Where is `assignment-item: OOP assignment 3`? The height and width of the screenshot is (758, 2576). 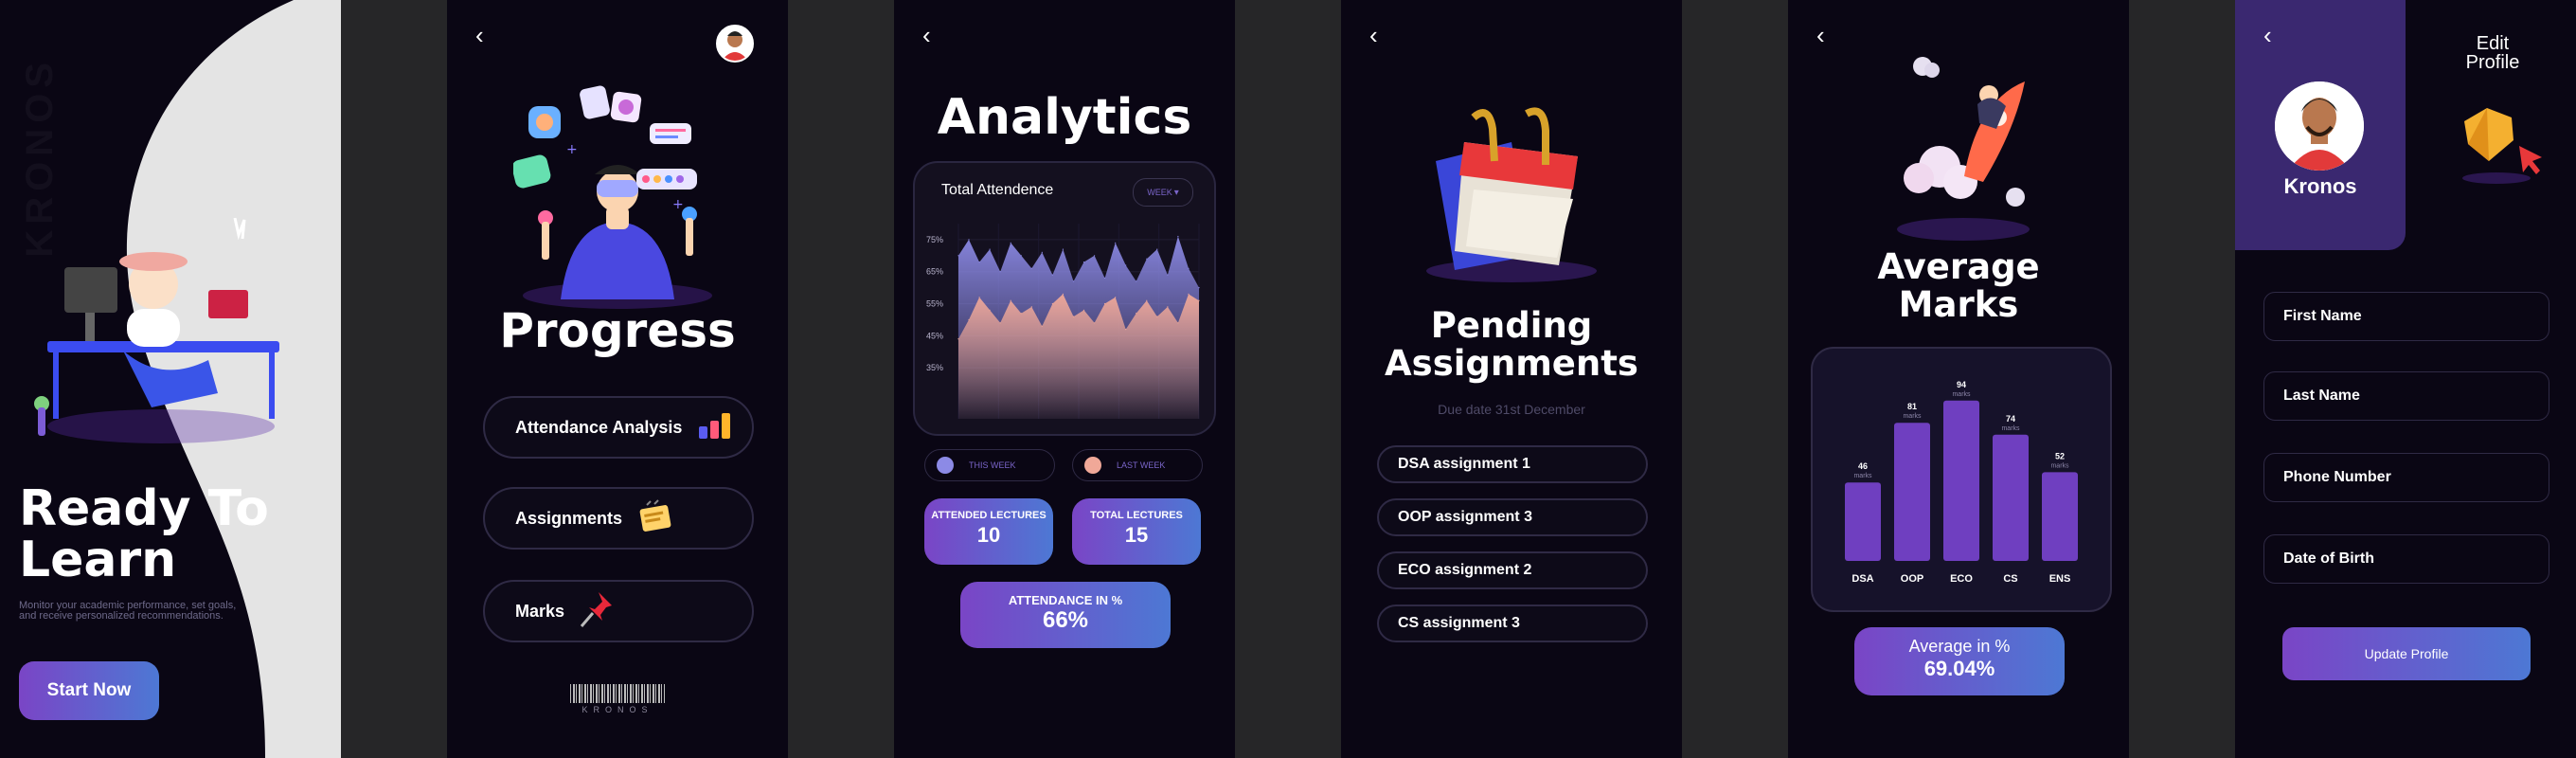 assignment-item: OOP assignment 3 is located at coordinates (1512, 517).